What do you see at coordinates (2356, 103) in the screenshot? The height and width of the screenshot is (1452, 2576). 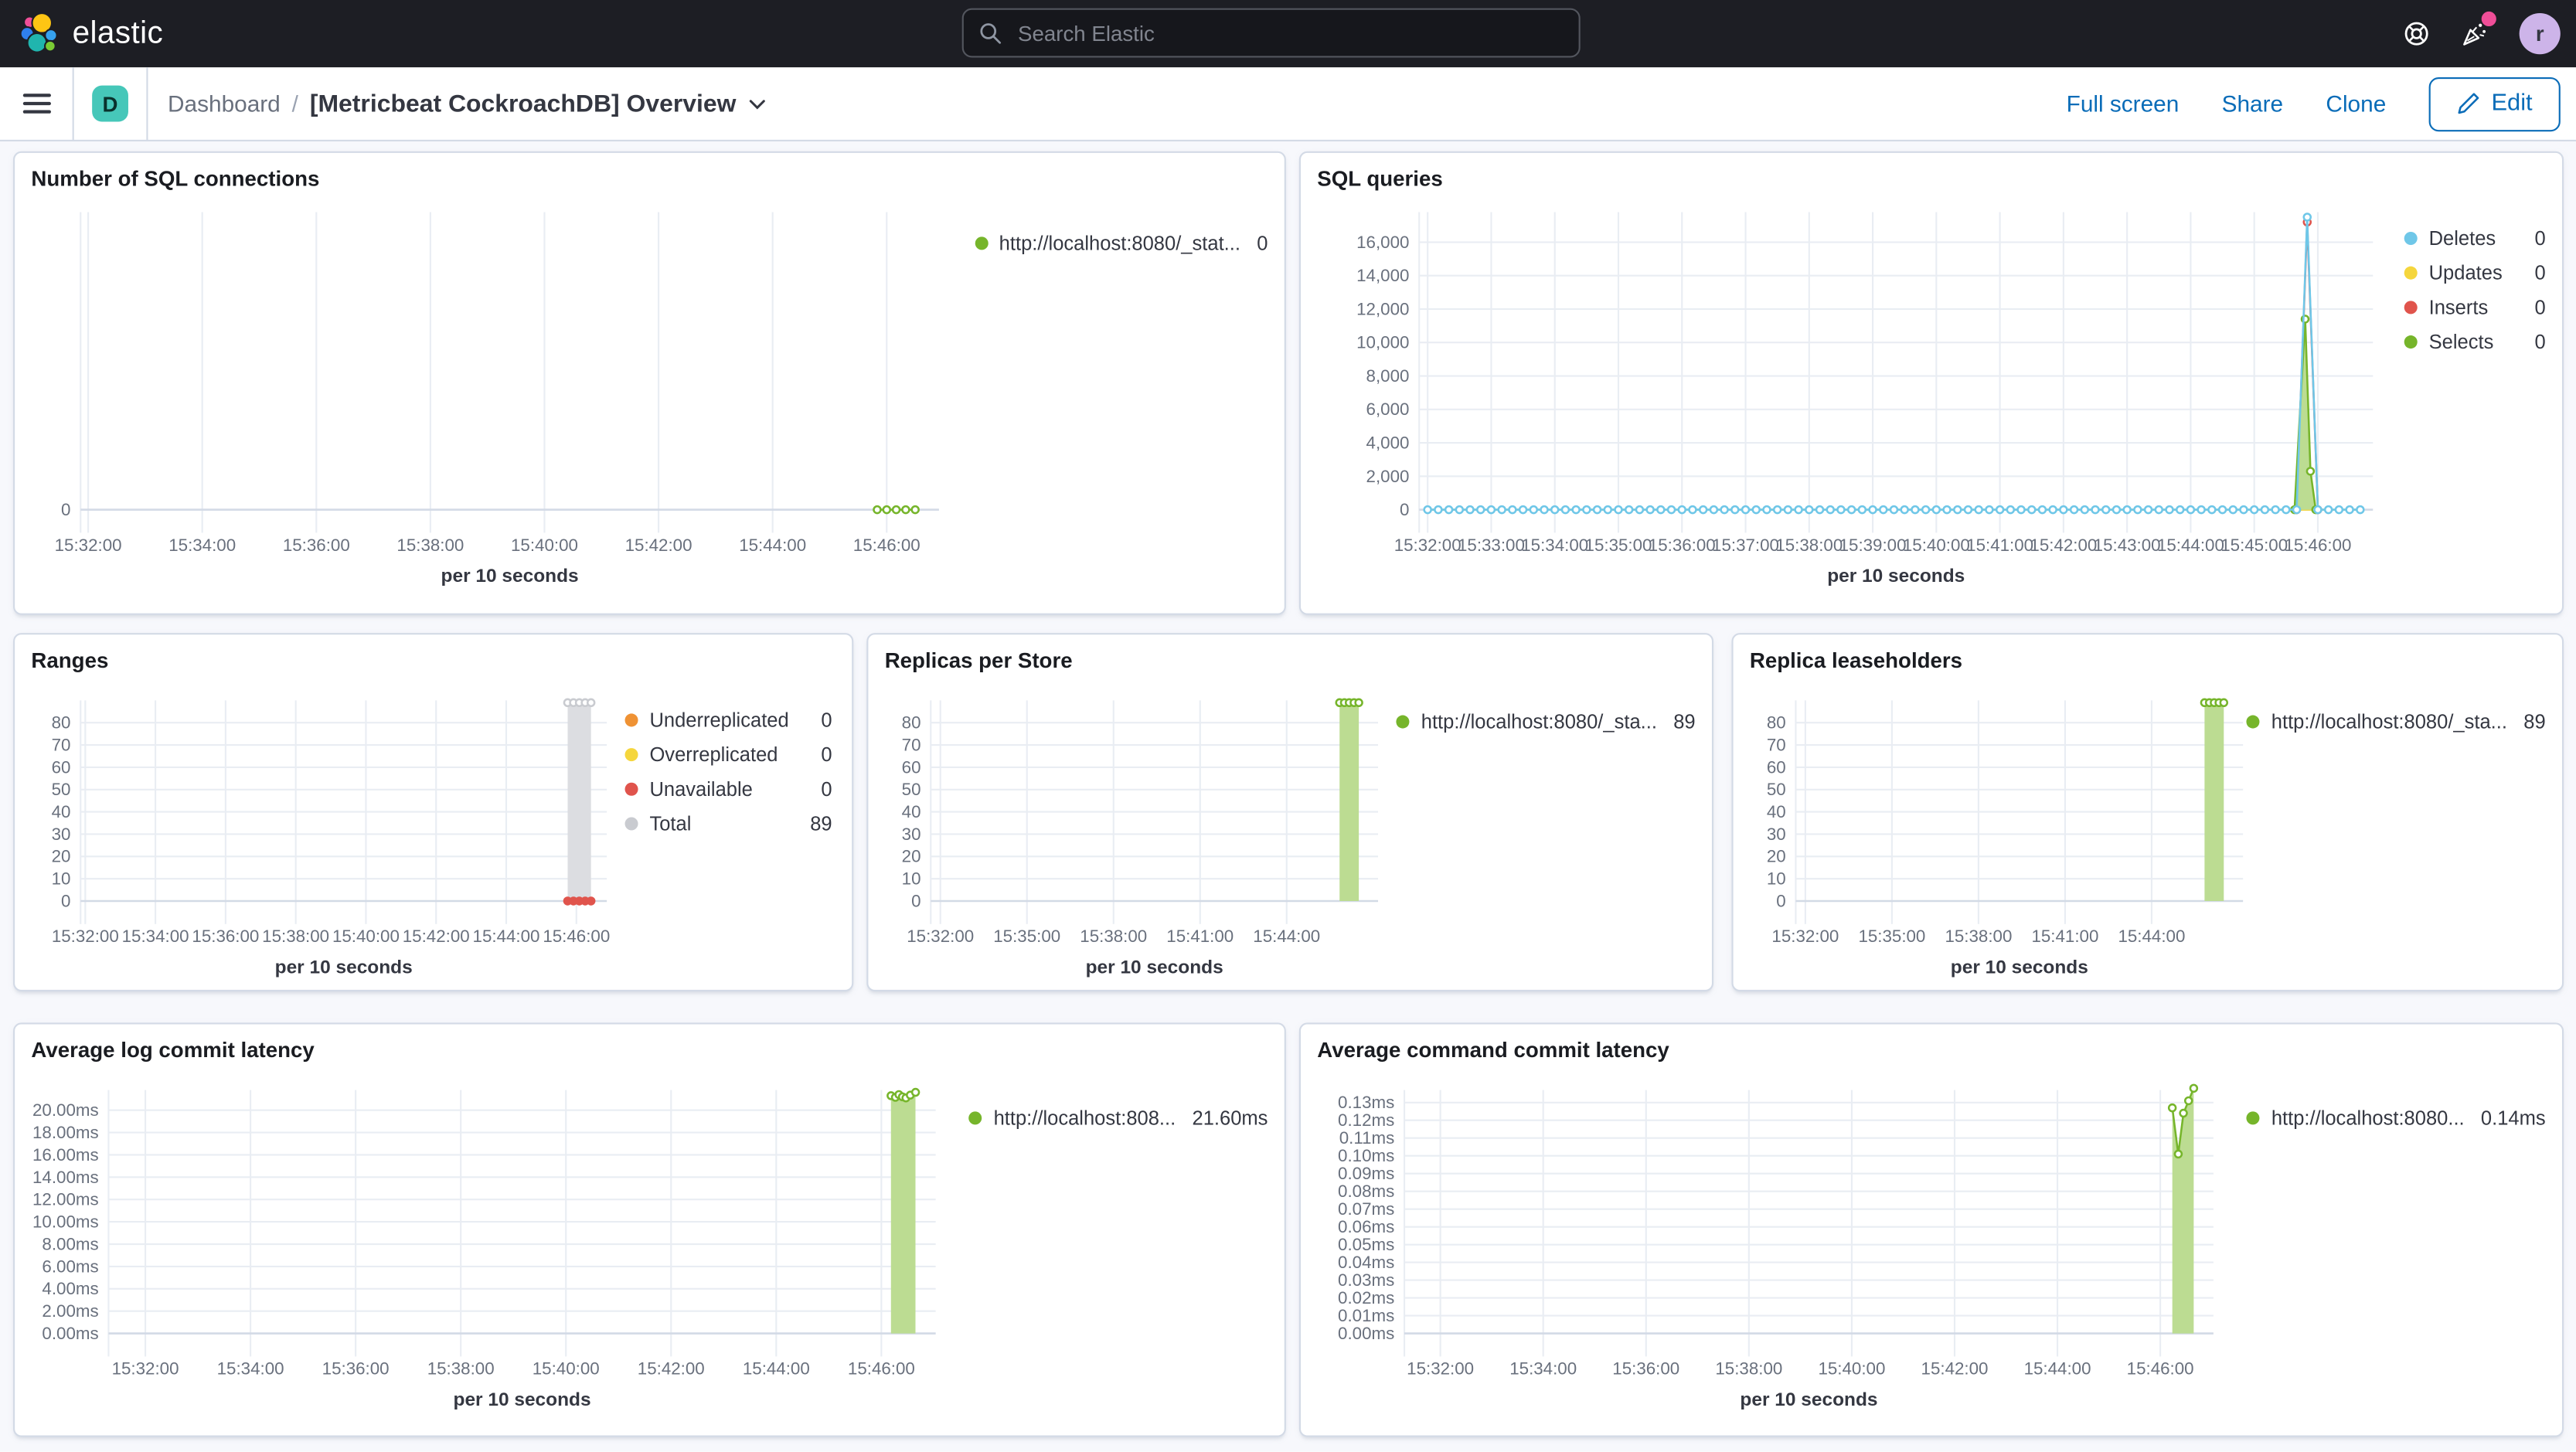 I see `clone-link: Clone` at bounding box center [2356, 103].